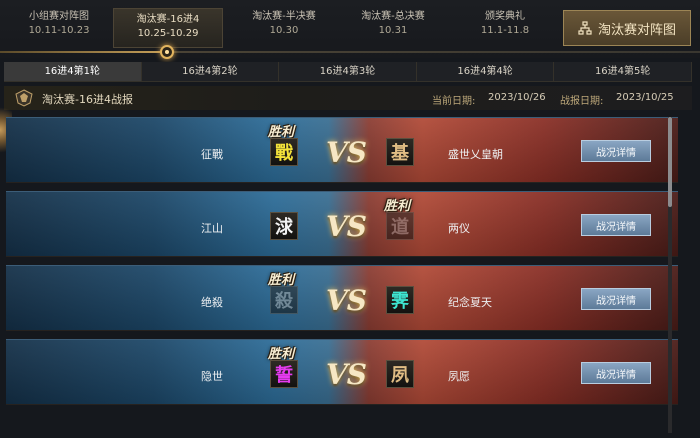 This screenshot has width=700, height=438. Describe the element at coordinates (168, 33) in the screenshot. I see `stage-dates: 10.25-10.29` at that location.